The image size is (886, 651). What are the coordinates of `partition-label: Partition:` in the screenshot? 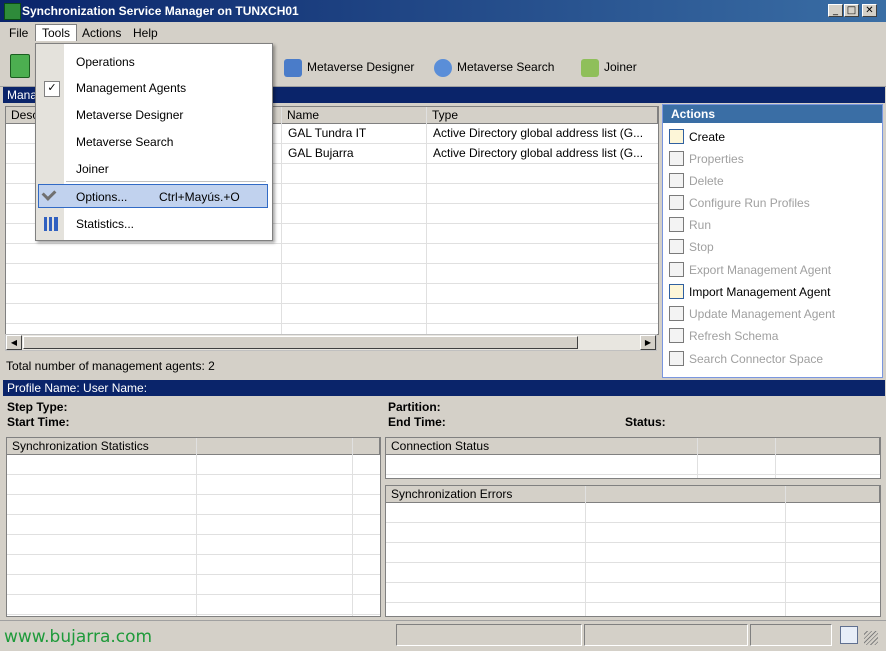 It's located at (414, 407).